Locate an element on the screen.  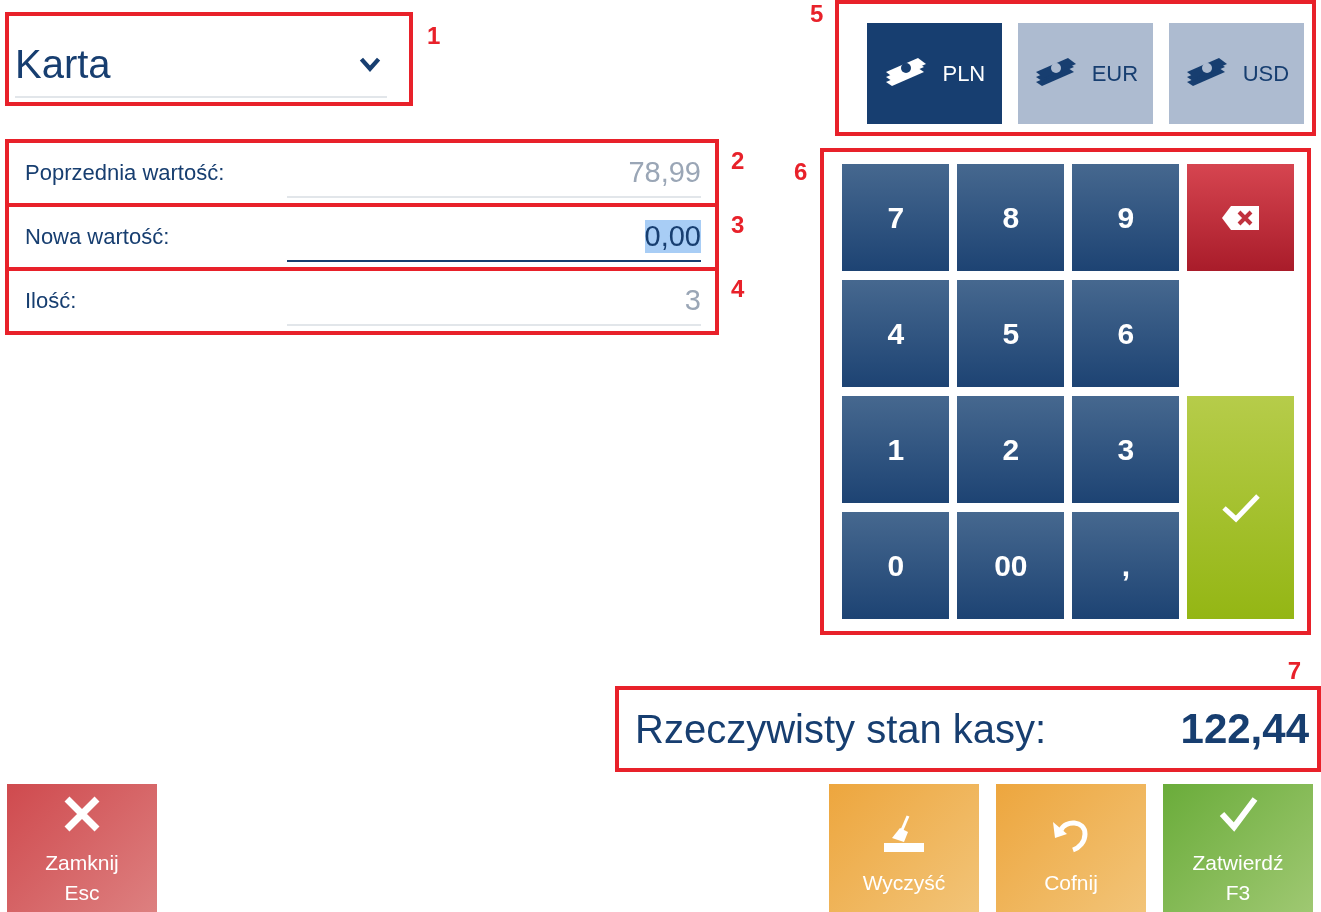
keypad-key: 4 is located at coordinates (896, 333).